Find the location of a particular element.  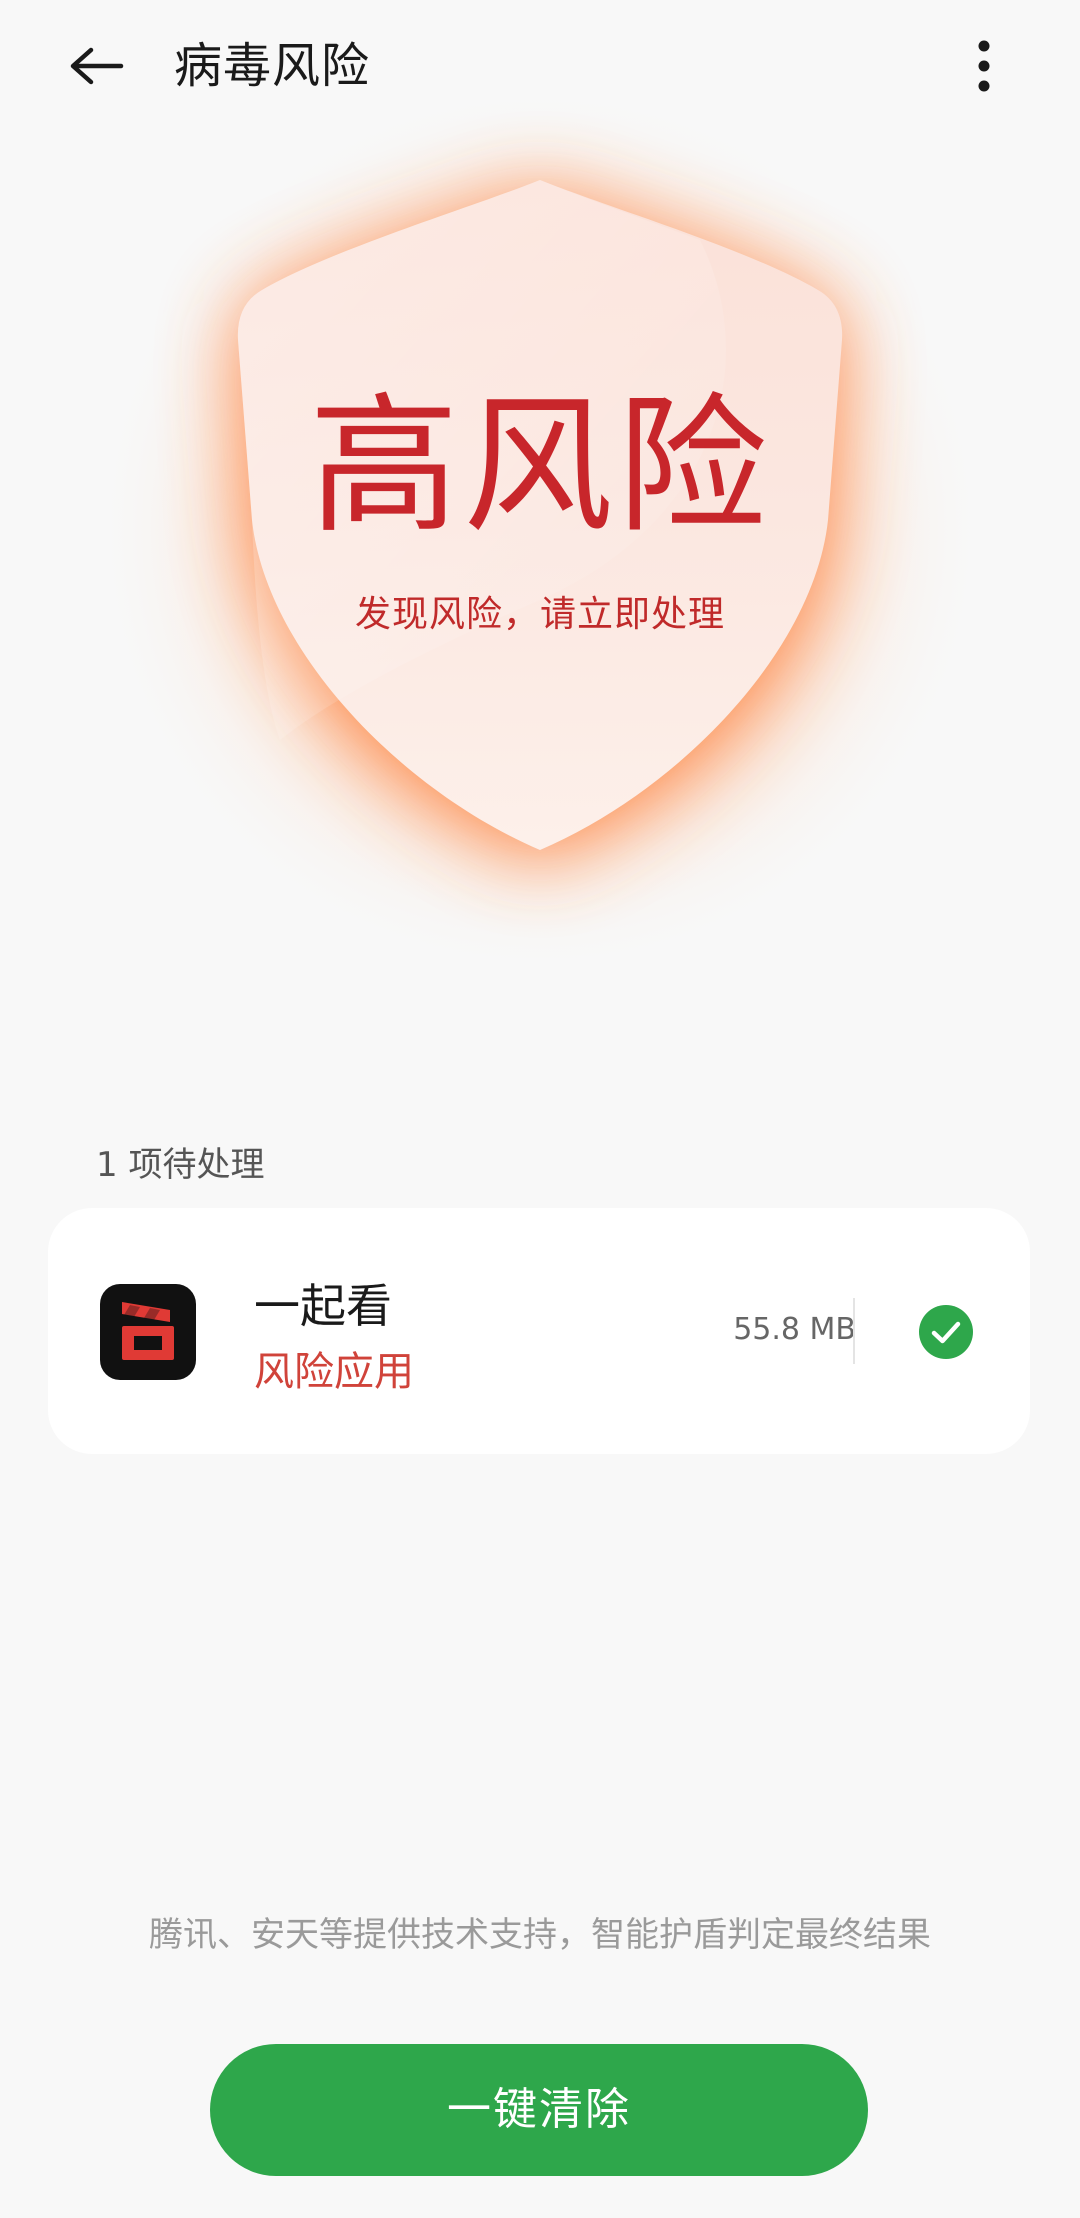

page-title: 病毒风险 is located at coordinates (272, 66).